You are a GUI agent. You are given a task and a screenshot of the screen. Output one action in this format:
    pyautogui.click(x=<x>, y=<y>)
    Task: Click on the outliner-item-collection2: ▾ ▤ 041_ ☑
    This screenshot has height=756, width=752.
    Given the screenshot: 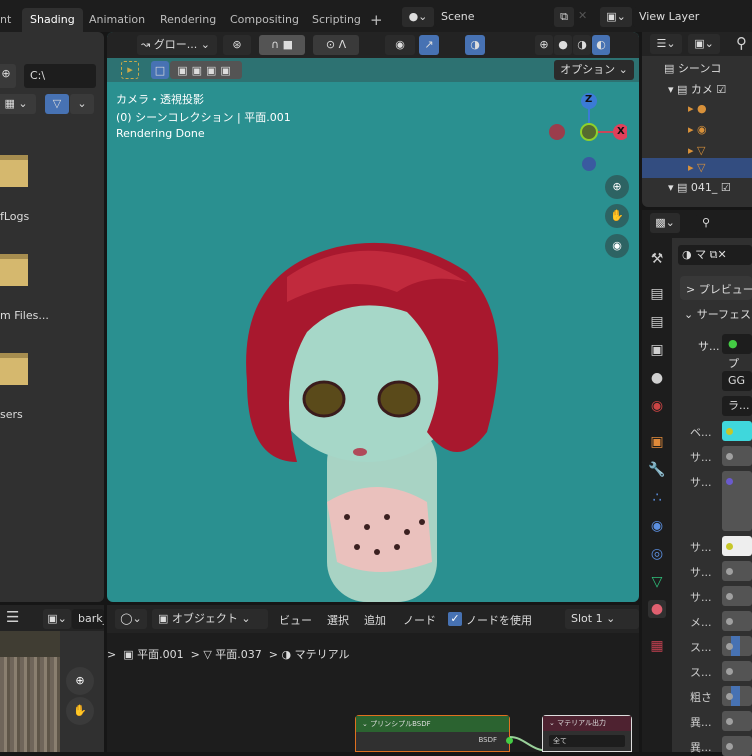 What is the action you would take?
    pyautogui.click(x=699, y=187)
    